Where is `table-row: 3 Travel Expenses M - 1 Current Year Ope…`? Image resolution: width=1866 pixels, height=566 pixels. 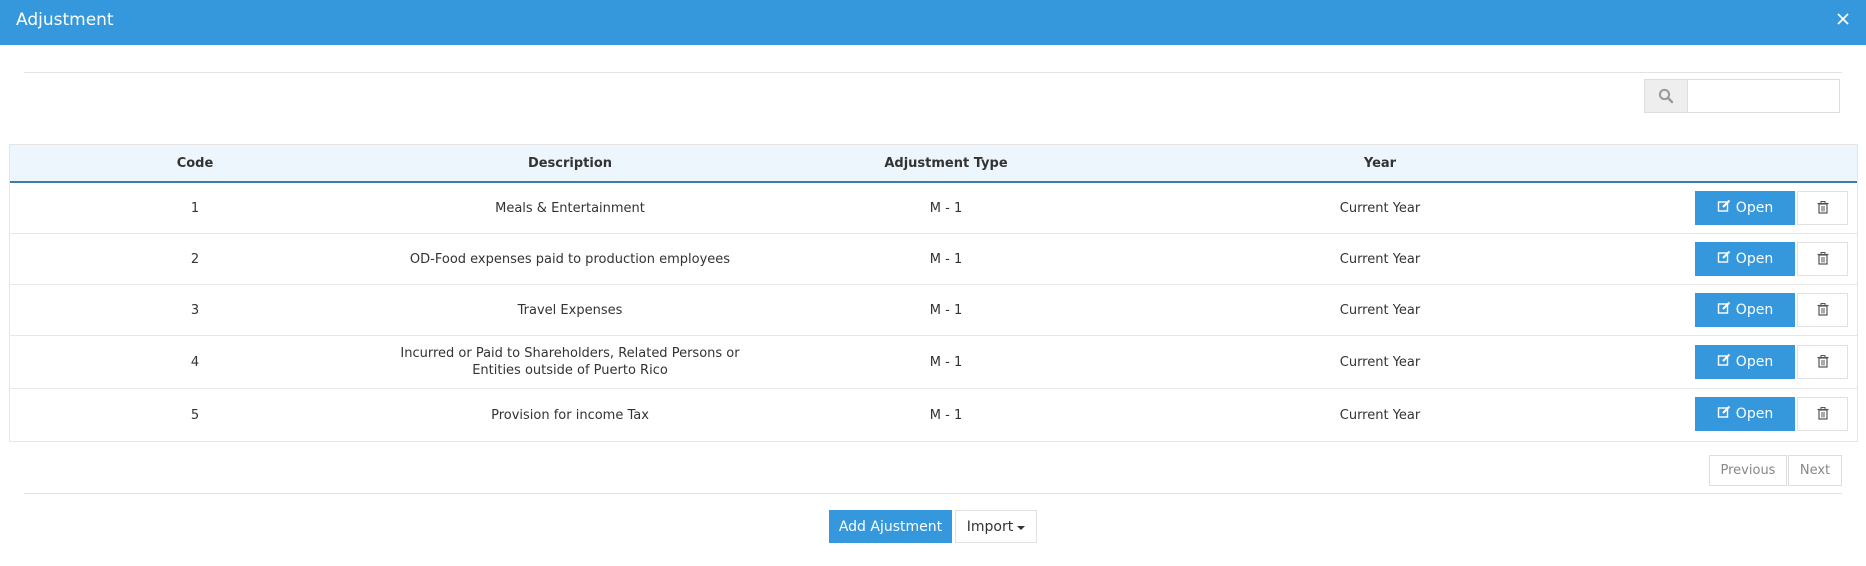 table-row: 3 Travel Expenses M - 1 Current Year Ope… is located at coordinates (933, 310).